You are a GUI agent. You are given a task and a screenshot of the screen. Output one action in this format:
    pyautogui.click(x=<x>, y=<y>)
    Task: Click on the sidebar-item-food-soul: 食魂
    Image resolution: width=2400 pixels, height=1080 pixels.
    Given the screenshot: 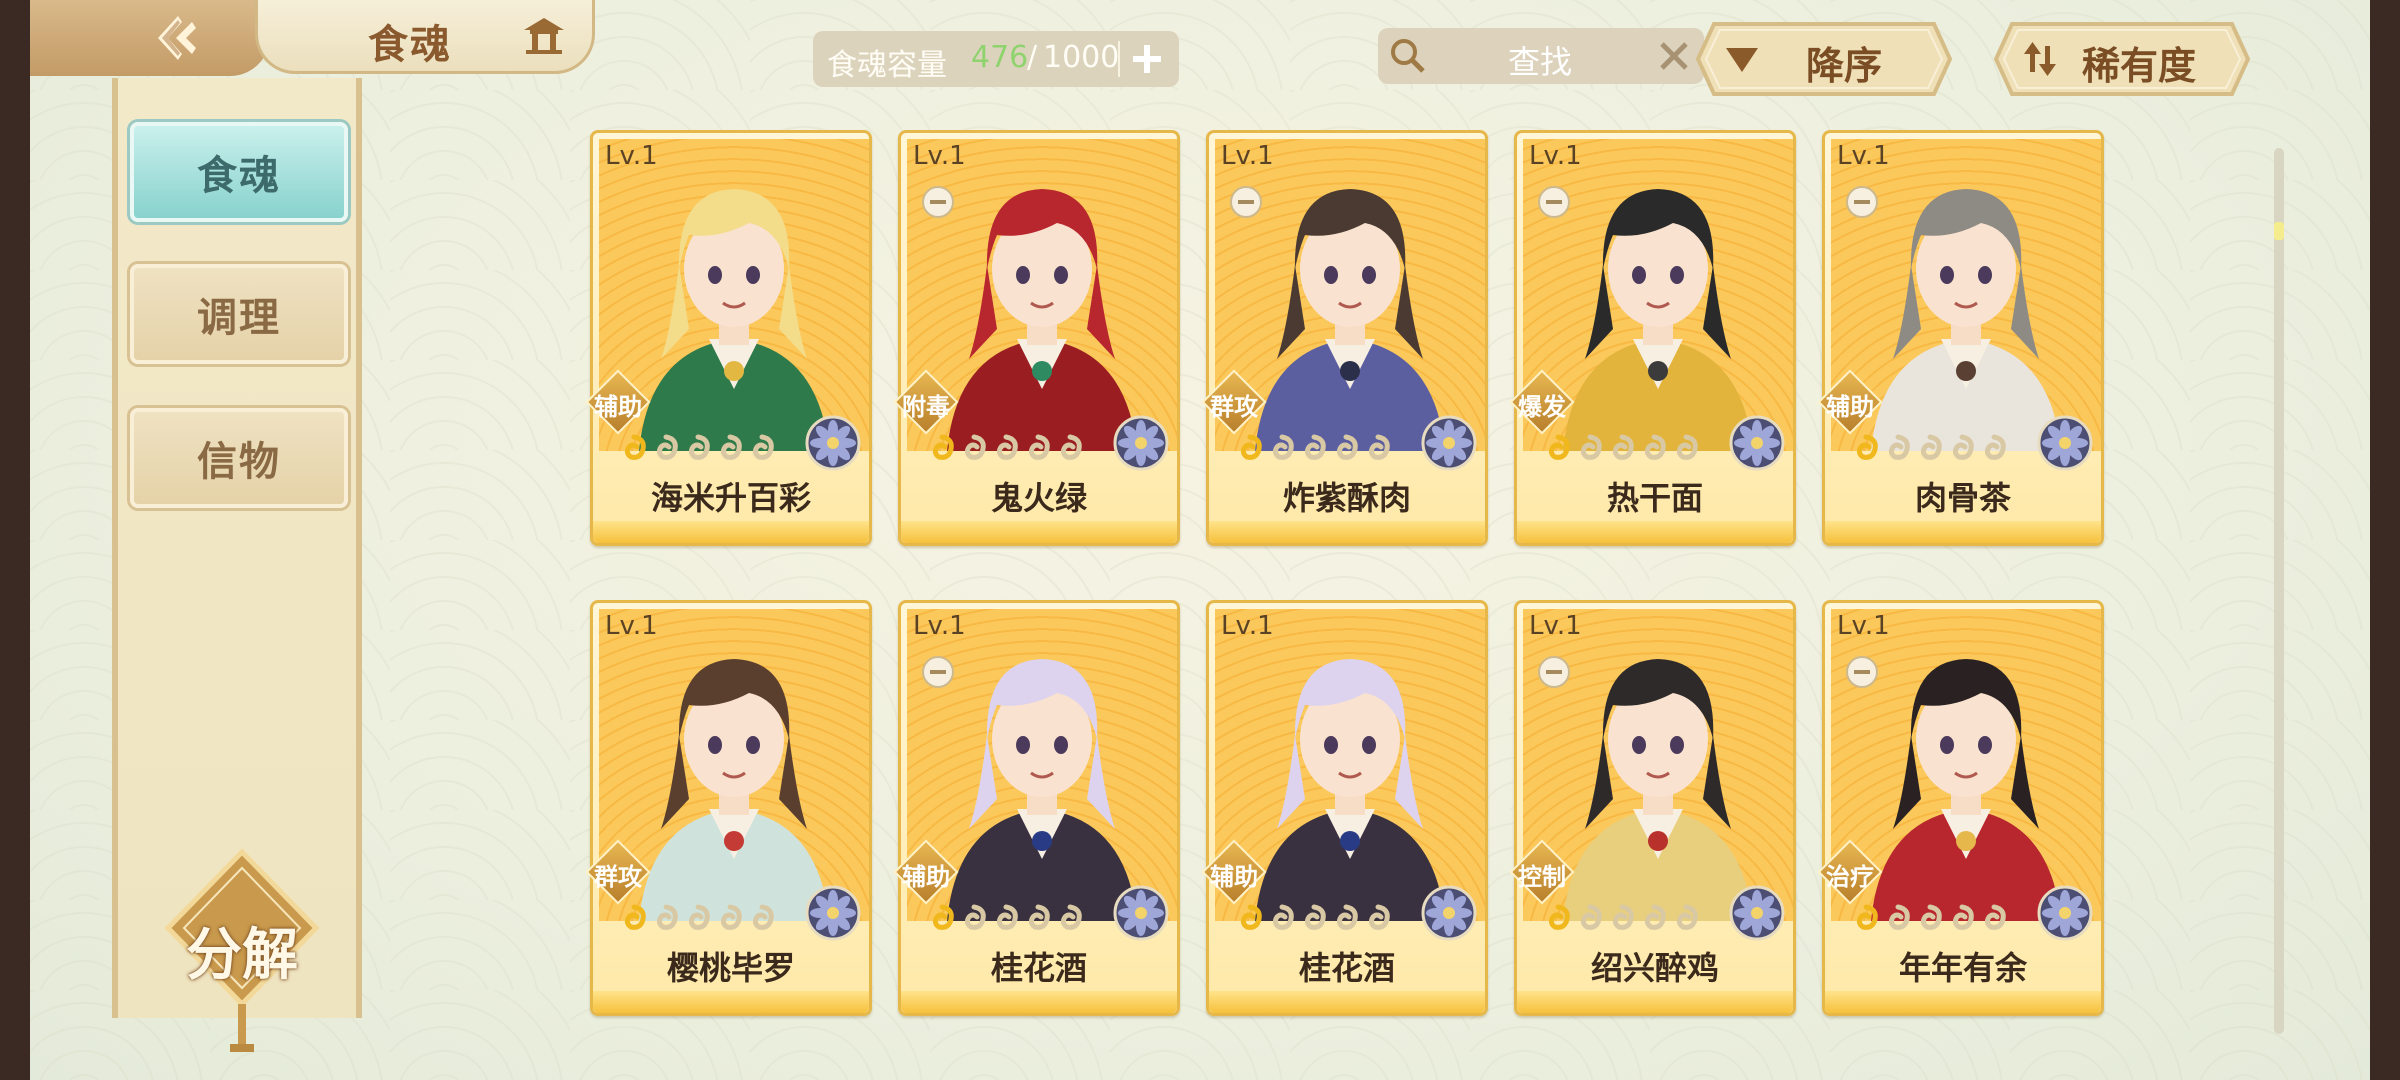 What is the action you would take?
    pyautogui.click(x=239, y=172)
    